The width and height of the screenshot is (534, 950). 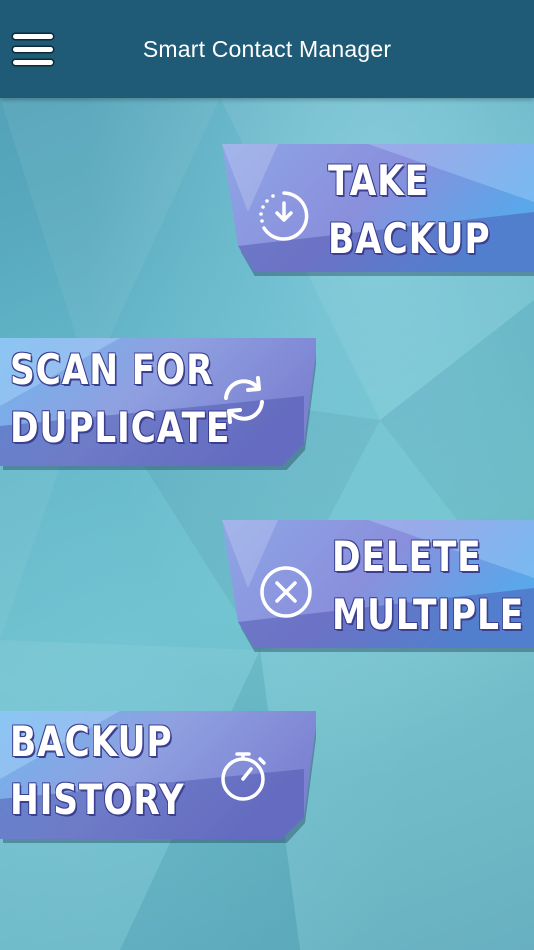 What do you see at coordinates (286, 592) in the screenshot?
I see `delete-circle-x-icon` at bounding box center [286, 592].